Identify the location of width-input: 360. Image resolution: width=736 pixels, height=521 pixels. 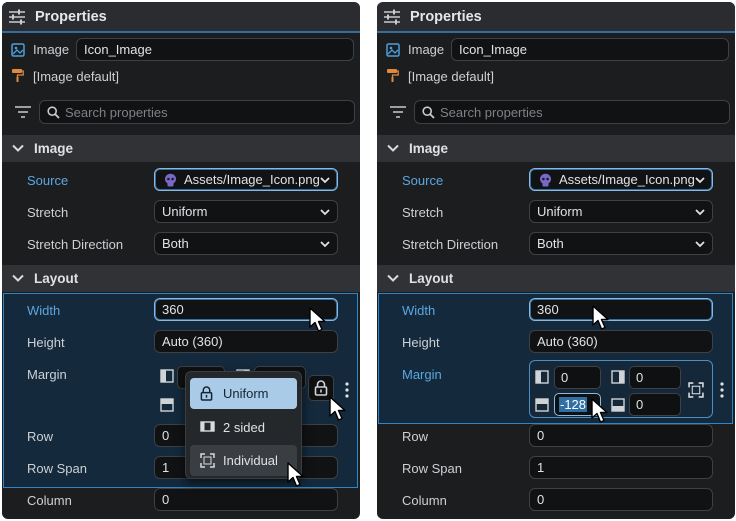
(621, 309).